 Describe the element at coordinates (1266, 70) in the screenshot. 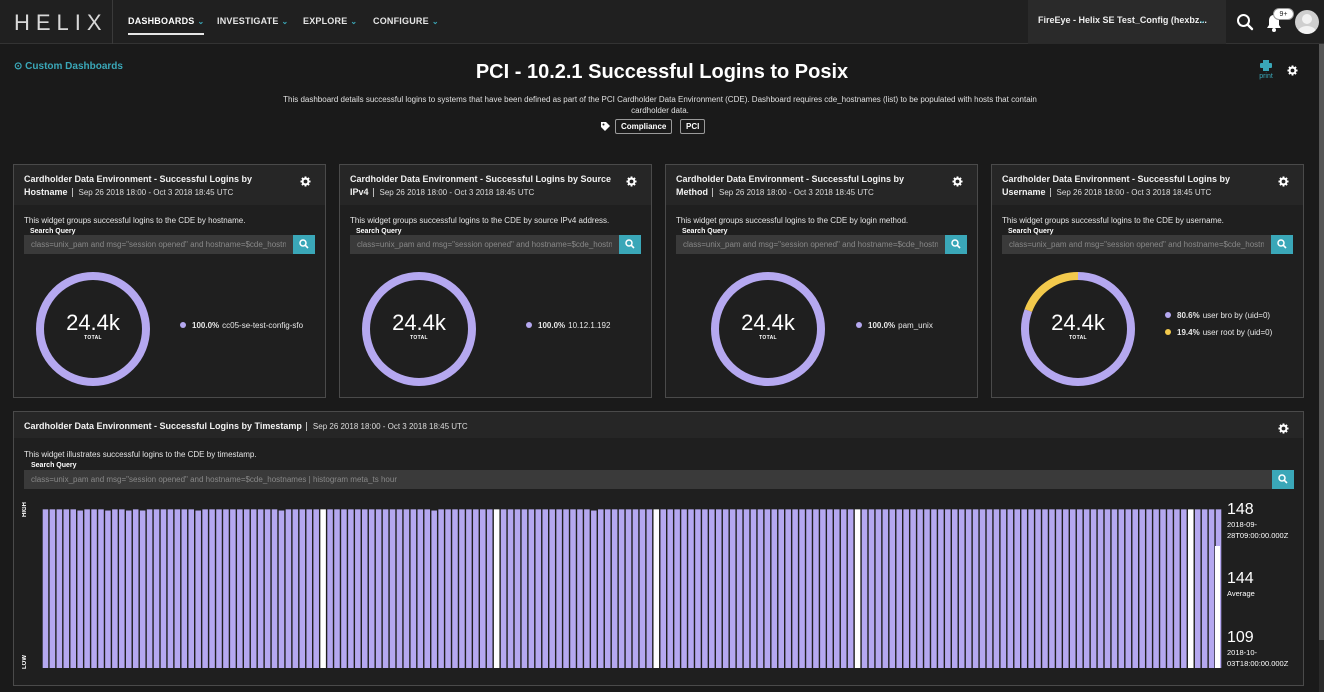

I see `print-button: print` at that location.